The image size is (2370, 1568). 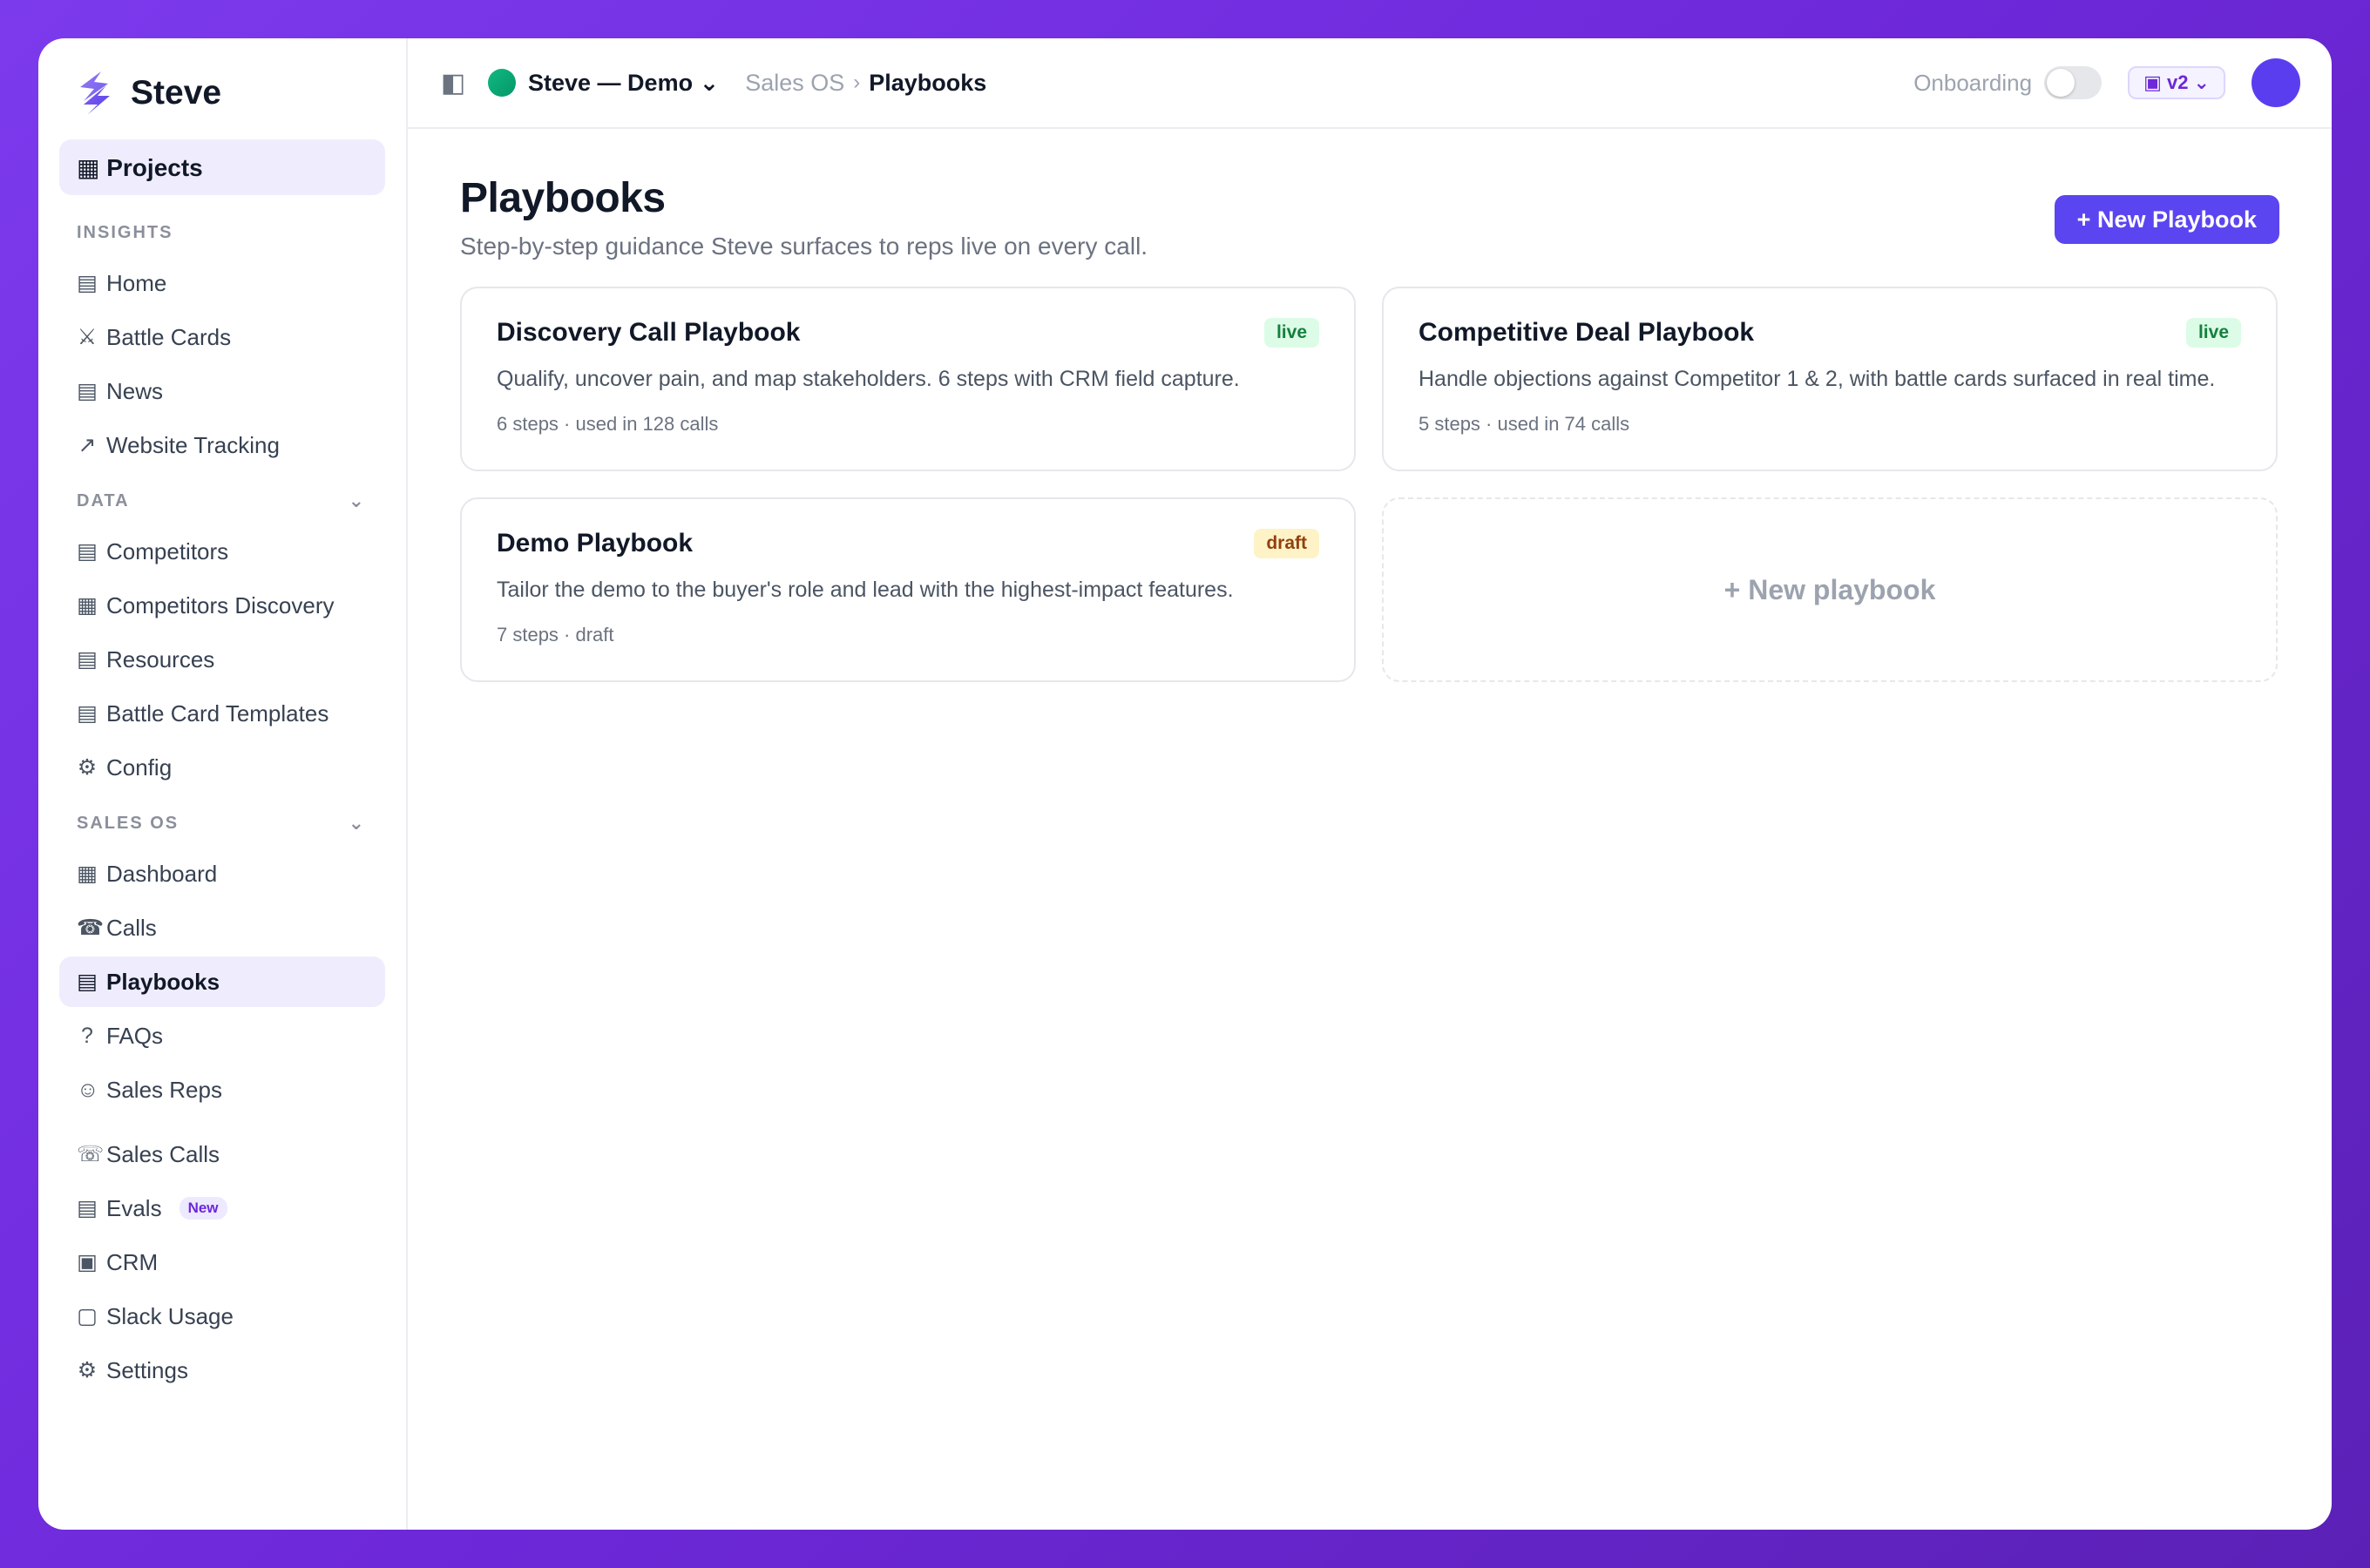 What do you see at coordinates (87, 1316) in the screenshot?
I see `chat-icon: ▢` at bounding box center [87, 1316].